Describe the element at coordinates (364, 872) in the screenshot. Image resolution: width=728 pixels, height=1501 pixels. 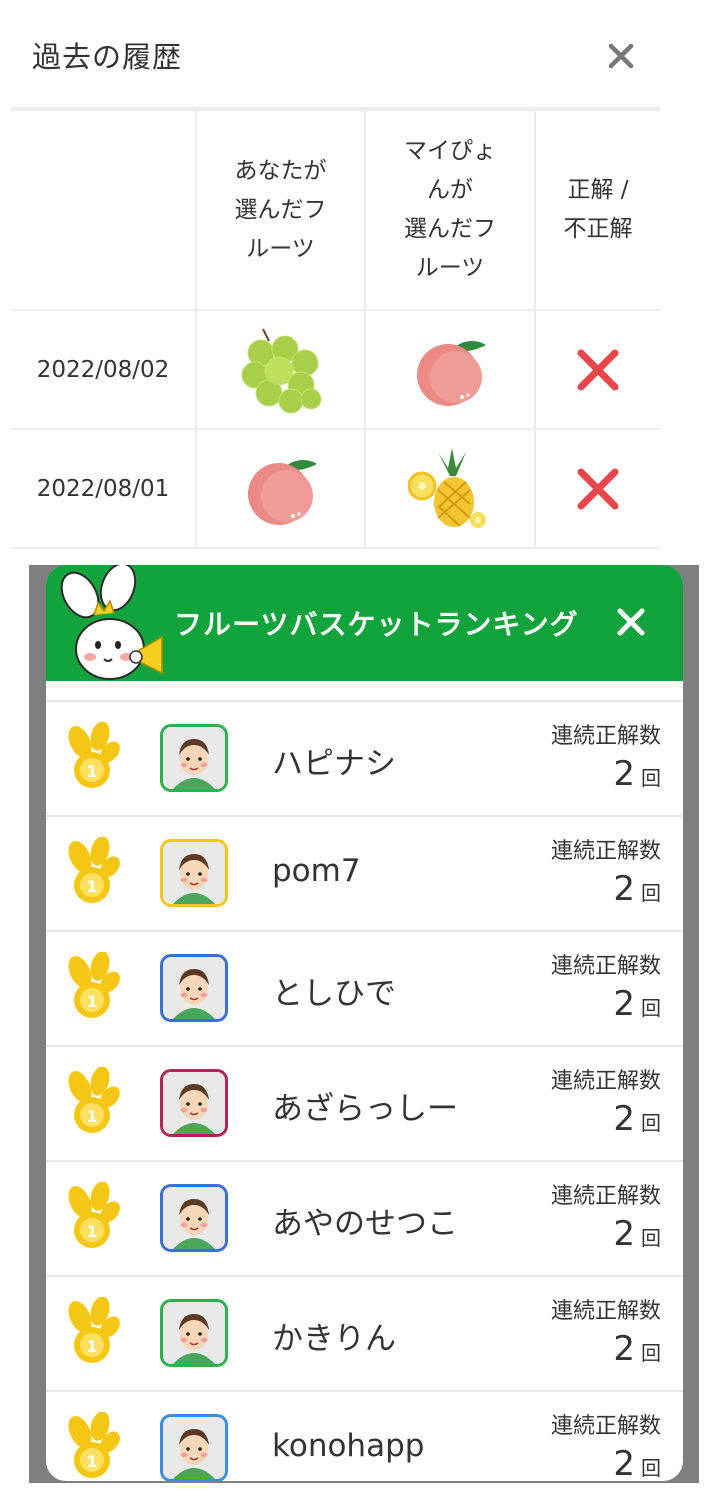
I see `list-item: 1 pom7 連続正解数 2回` at that location.